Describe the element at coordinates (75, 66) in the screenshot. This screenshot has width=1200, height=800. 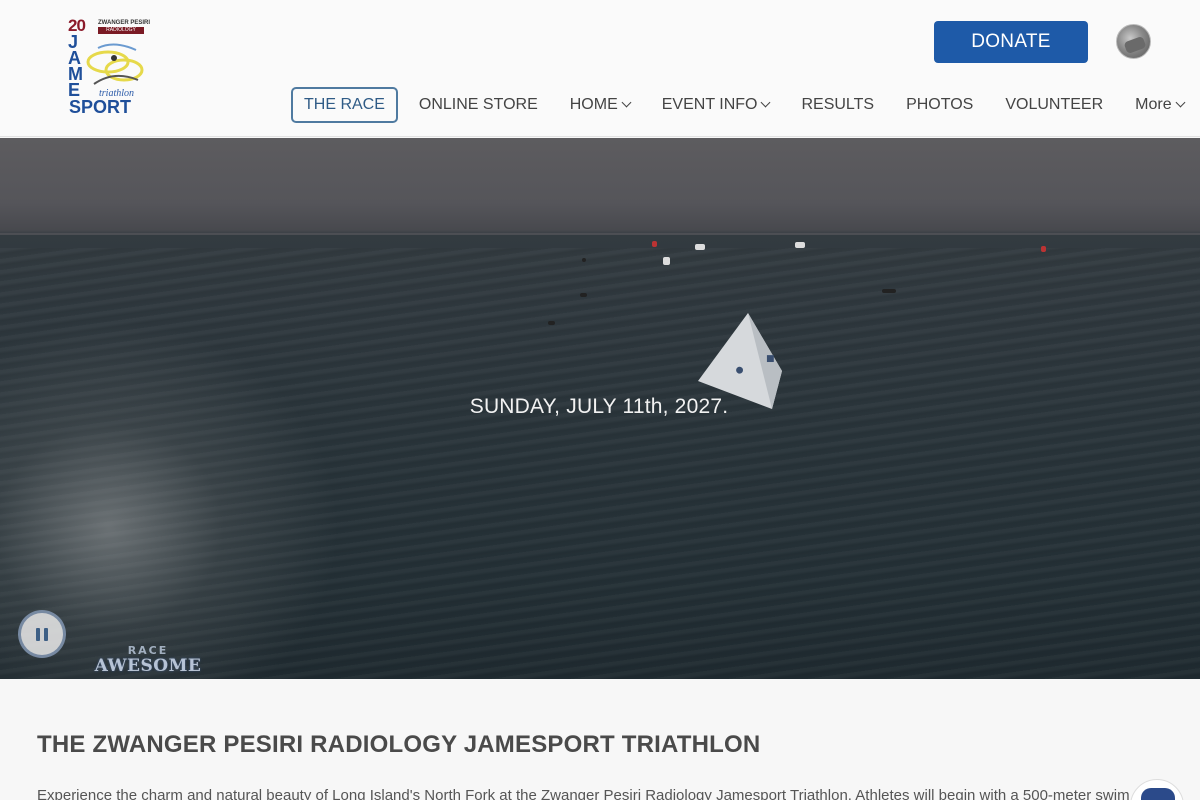
I see `logo-word-jame: JAME` at that location.